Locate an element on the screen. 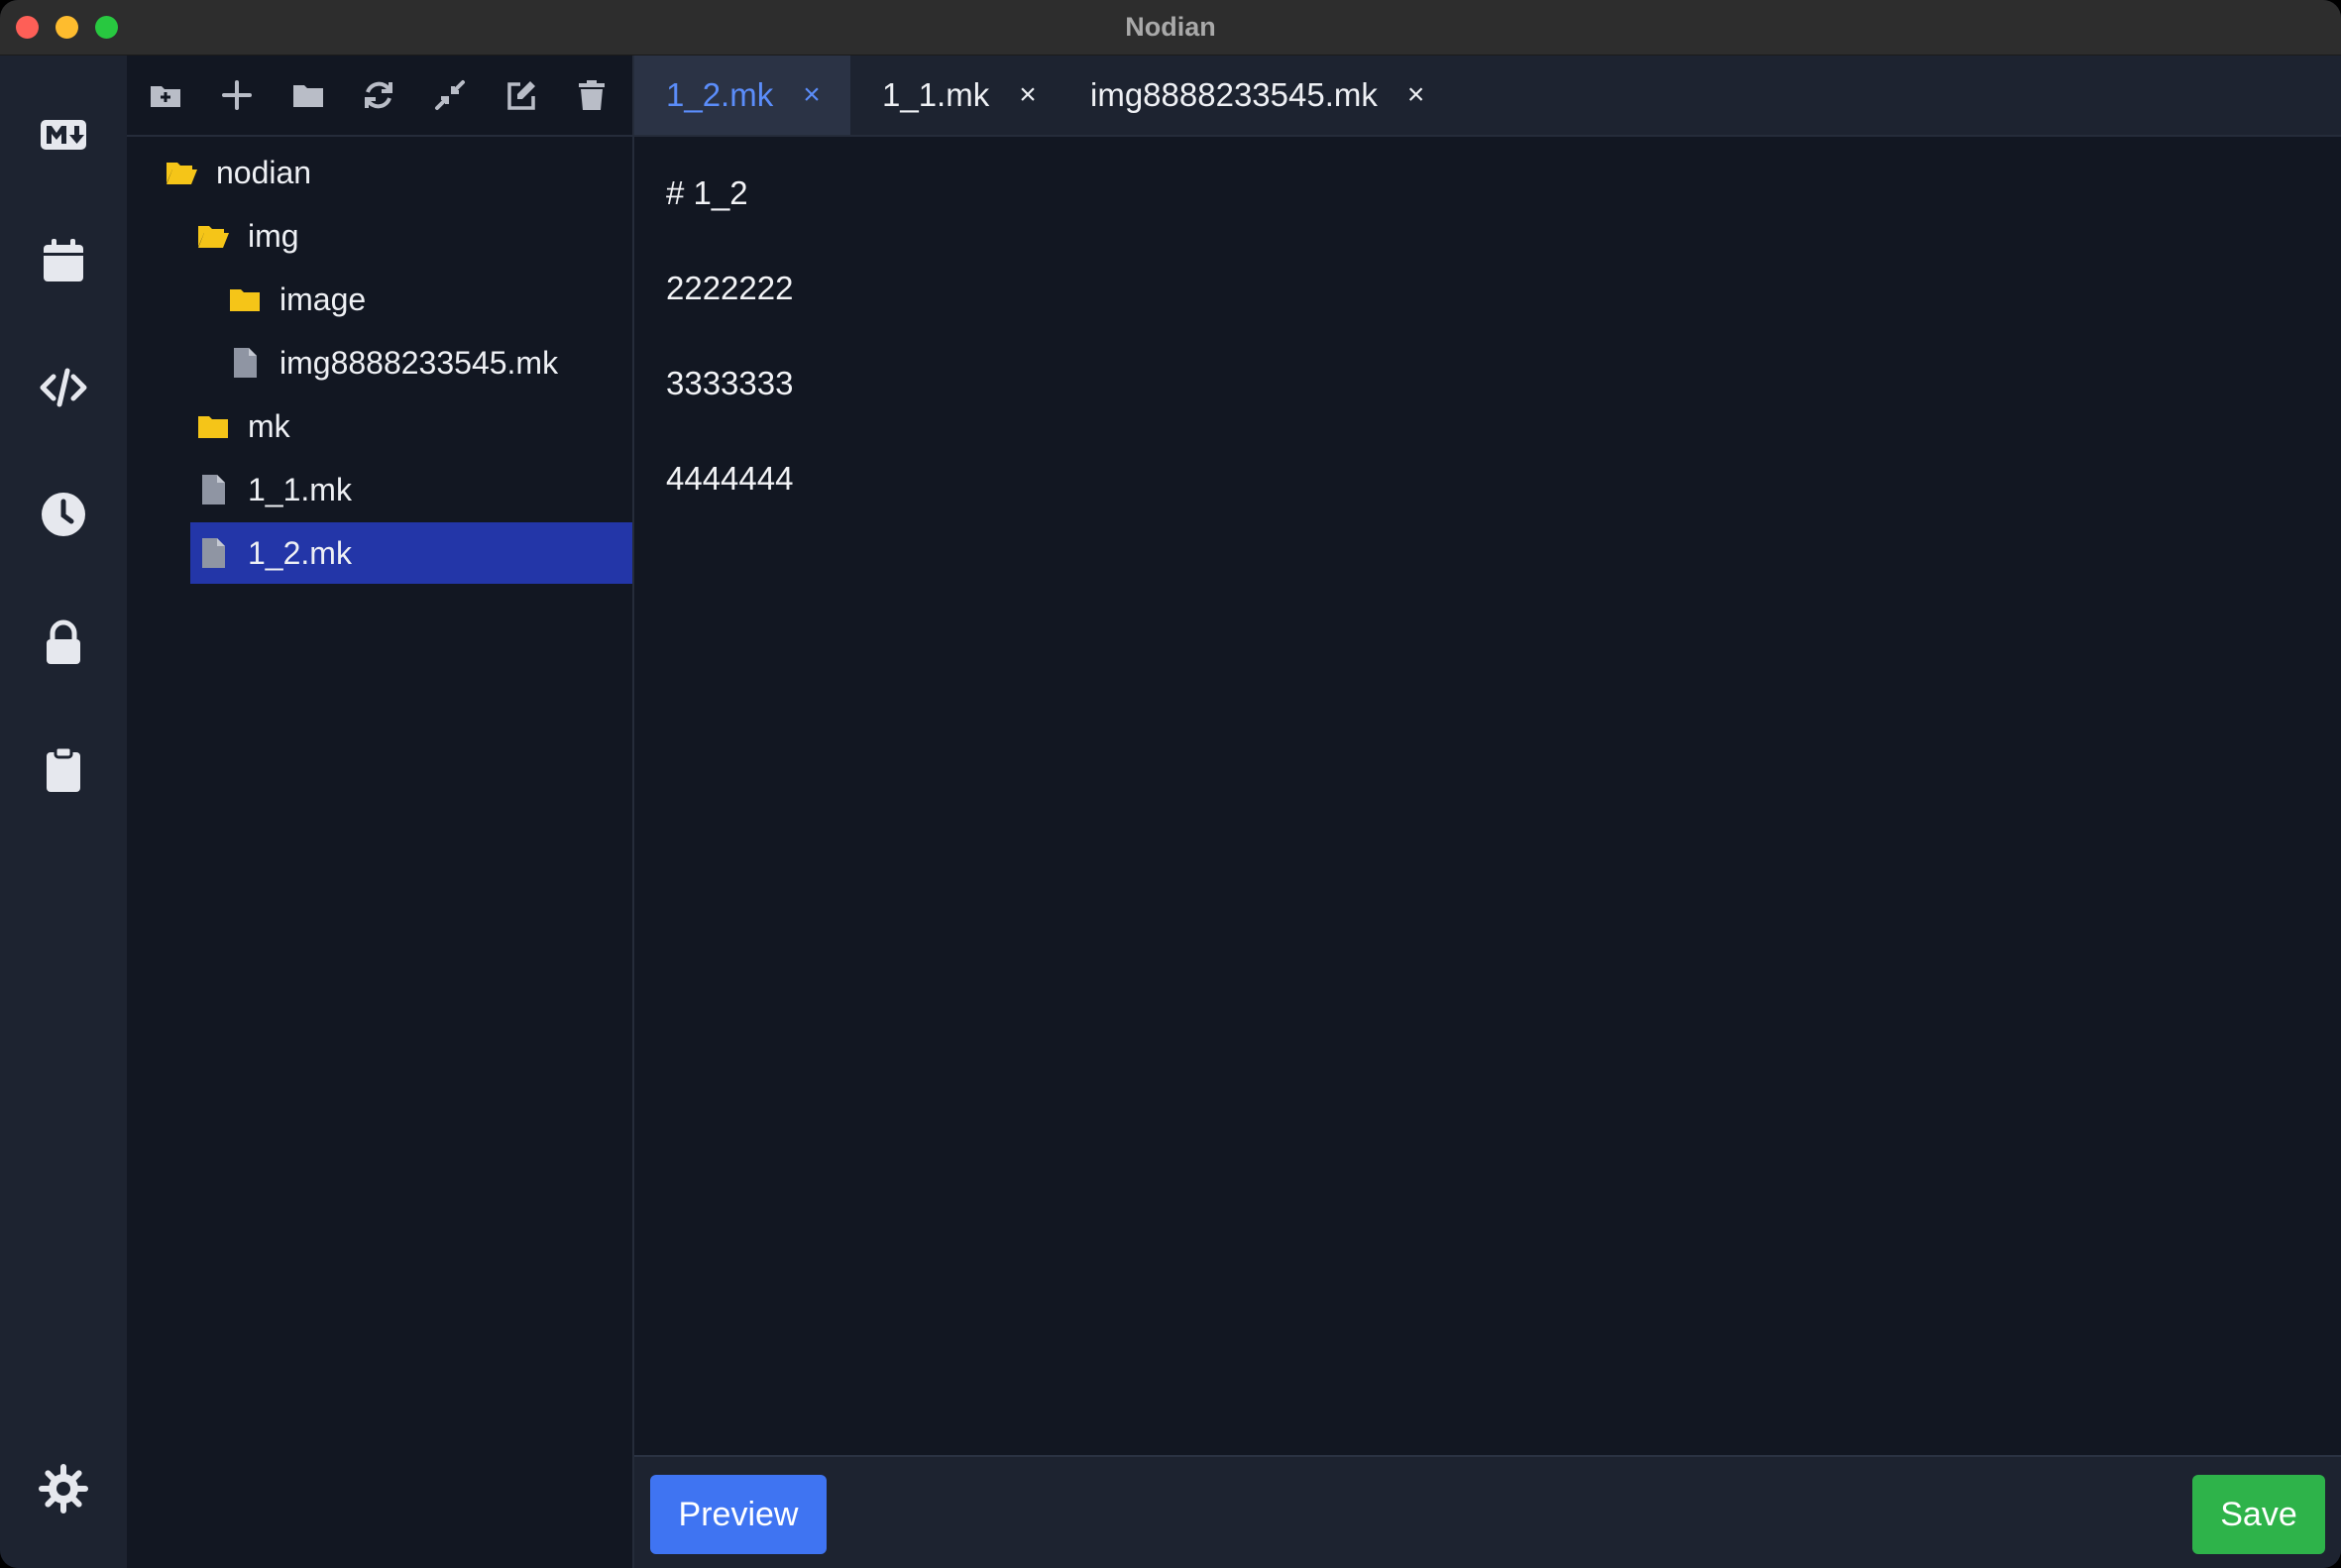 The width and height of the screenshot is (2341, 1568). collapse-icon is located at coordinates (450, 95).